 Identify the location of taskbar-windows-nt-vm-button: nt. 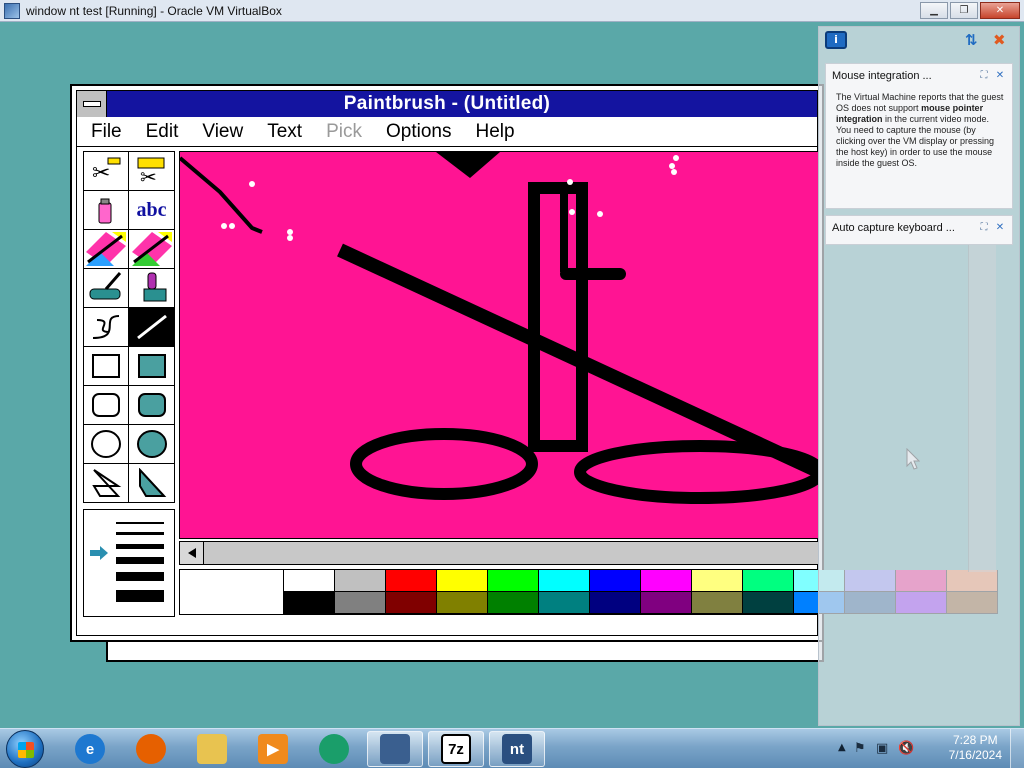
(517, 749).